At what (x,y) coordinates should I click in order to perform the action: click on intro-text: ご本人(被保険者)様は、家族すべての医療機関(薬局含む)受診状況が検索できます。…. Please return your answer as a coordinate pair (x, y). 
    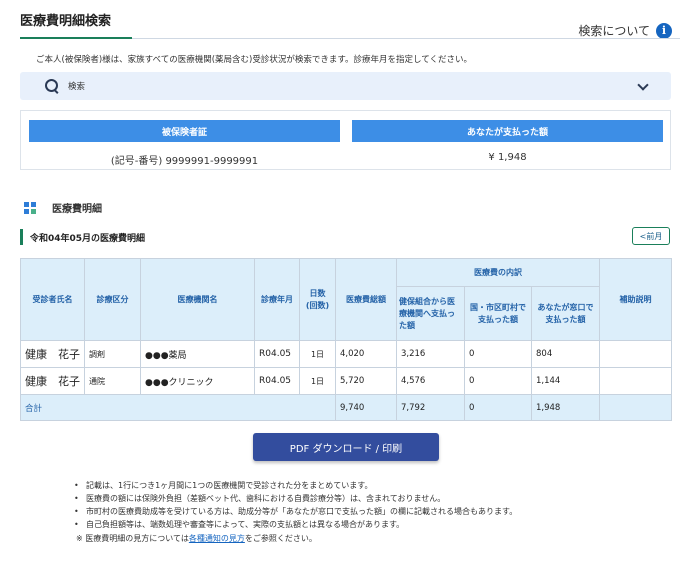
    Looking at the image, I should click on (254, 60).